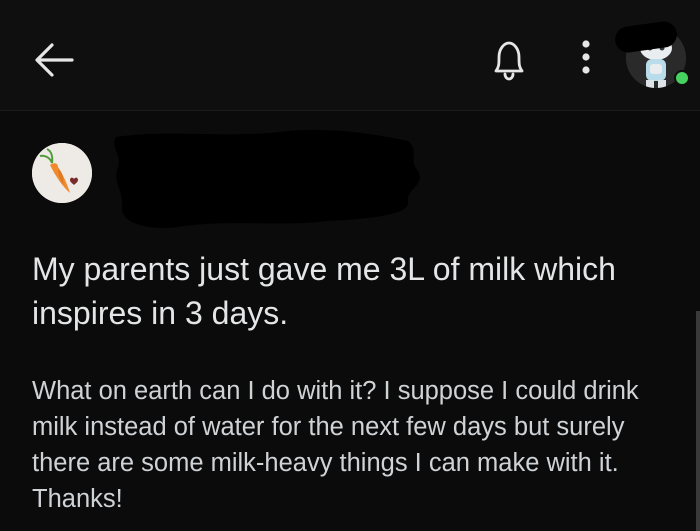 This screenshot has width=700, height=531. Describe the element at coordinates (682, 78) in the screenshot. I see `online-status-dot` at that location.